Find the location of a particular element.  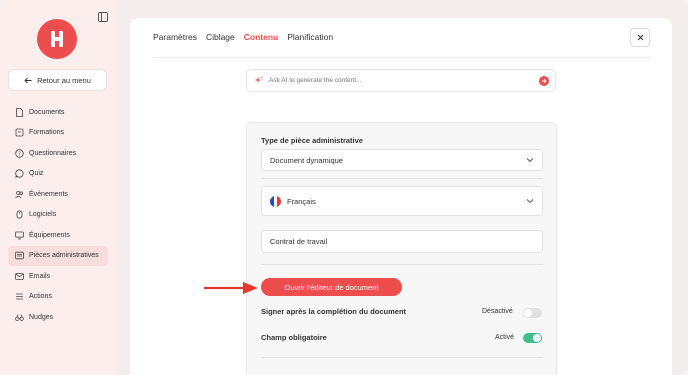

sidebar-item-formations: Formations is located at coordinates (58, 133).